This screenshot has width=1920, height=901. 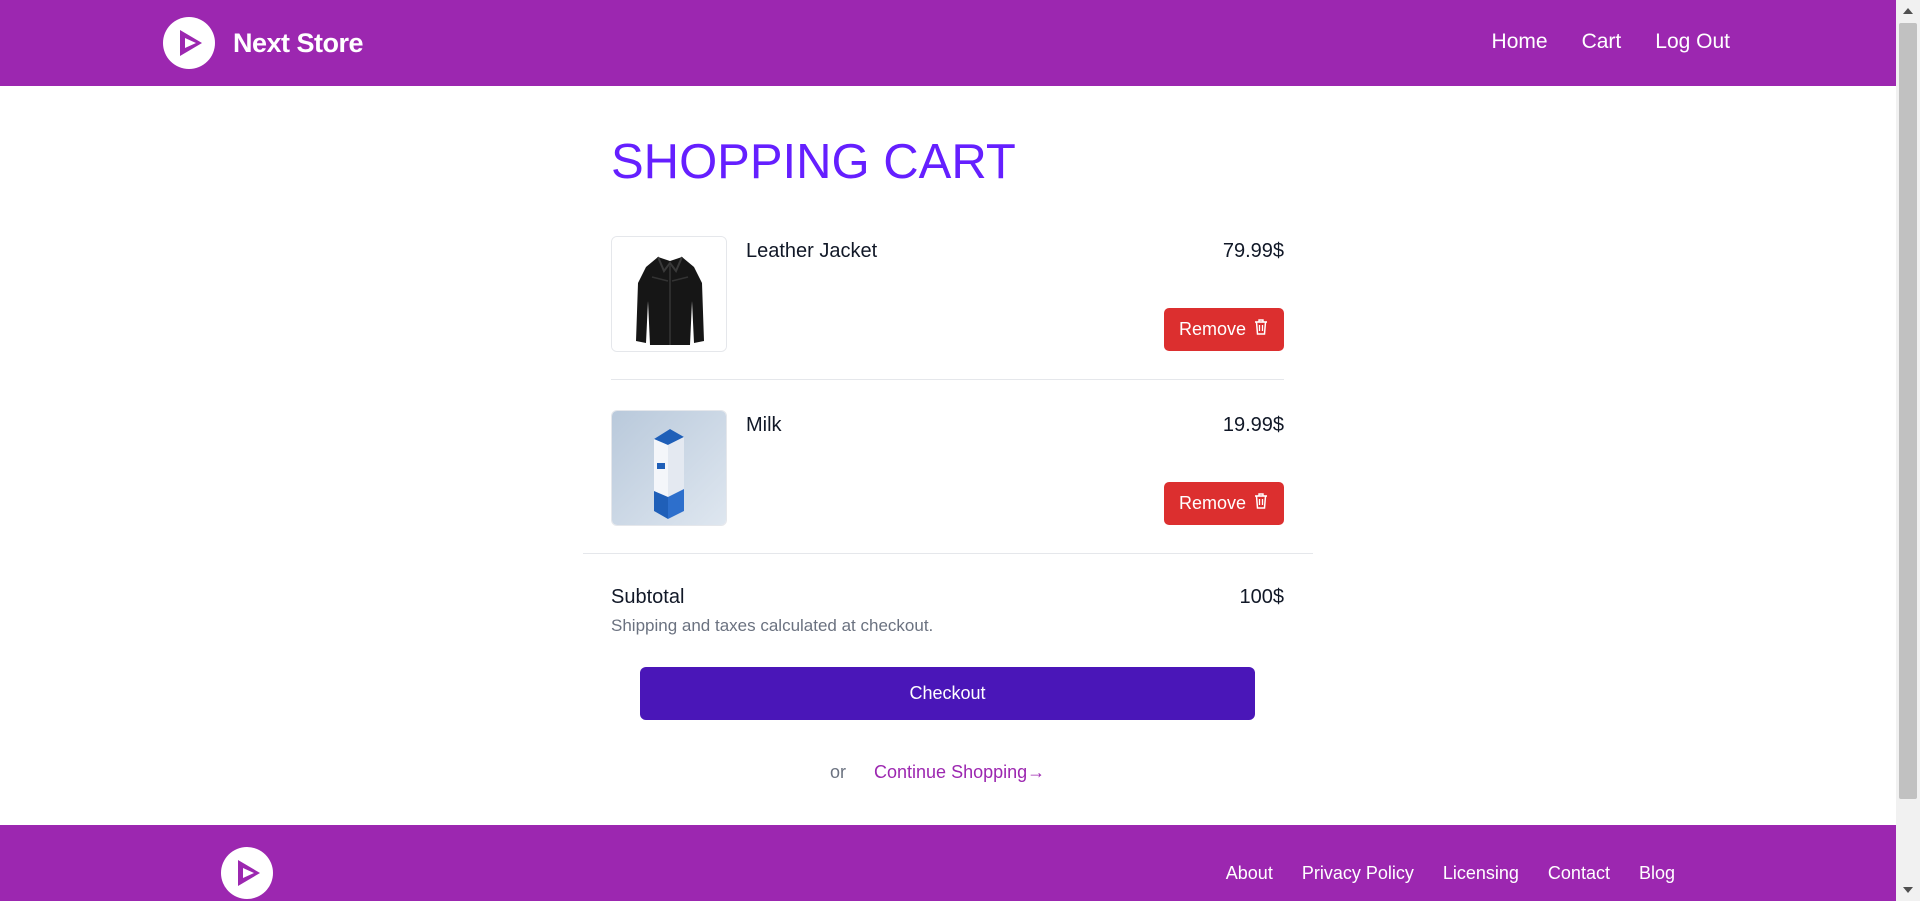 What do you see at coordinates (948, 43) in the screenshot?
I see `site-header: Next Store Home Cart Log Out` at bounding box center [948, 43].